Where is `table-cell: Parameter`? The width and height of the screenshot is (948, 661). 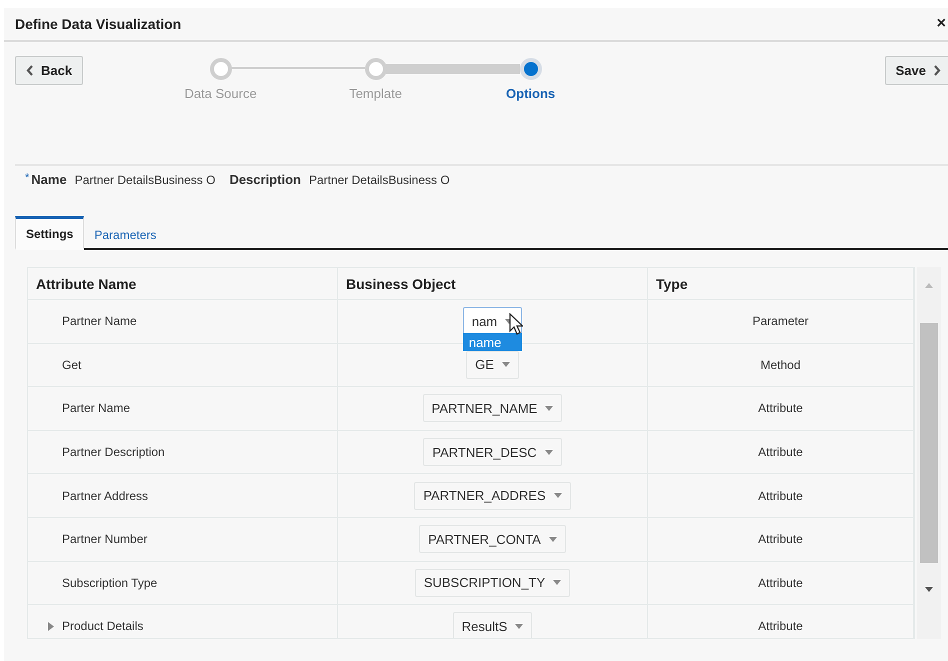 table-cell: Parameter is located at coordinates (781, 321).